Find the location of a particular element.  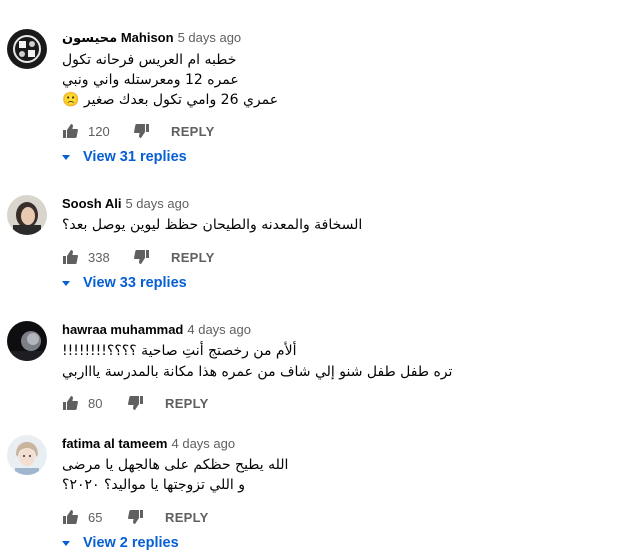

view-replies-label: View 33 replies is located at coordinates (135, 283).